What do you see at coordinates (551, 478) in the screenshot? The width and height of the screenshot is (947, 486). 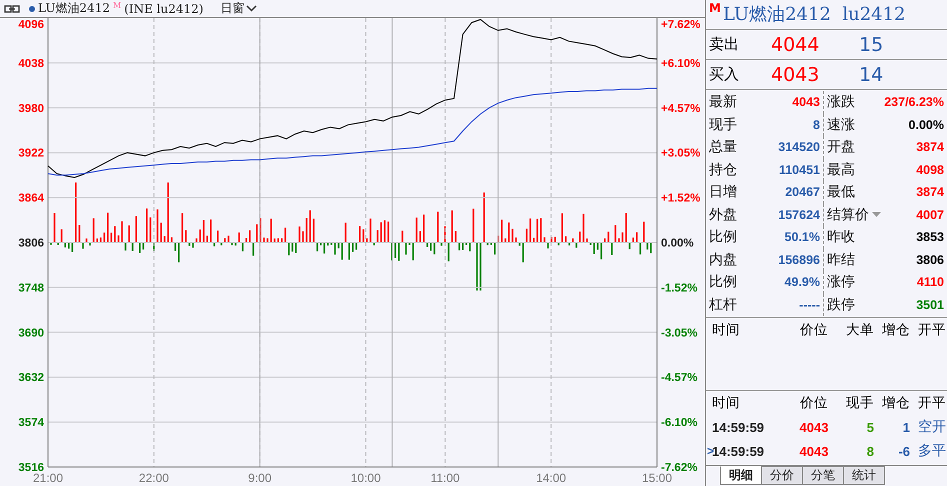 I see `time-axis-label: 14:00` at bounding box center [551, 478].